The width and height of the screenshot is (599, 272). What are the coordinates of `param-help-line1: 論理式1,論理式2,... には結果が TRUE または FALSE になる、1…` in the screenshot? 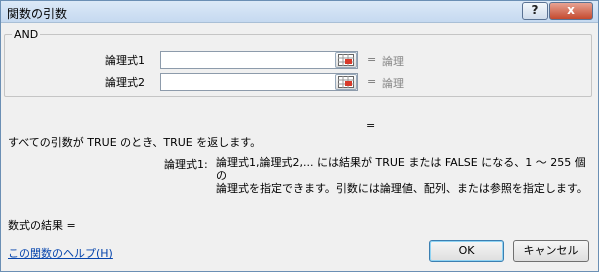 It's located at (401, 169).